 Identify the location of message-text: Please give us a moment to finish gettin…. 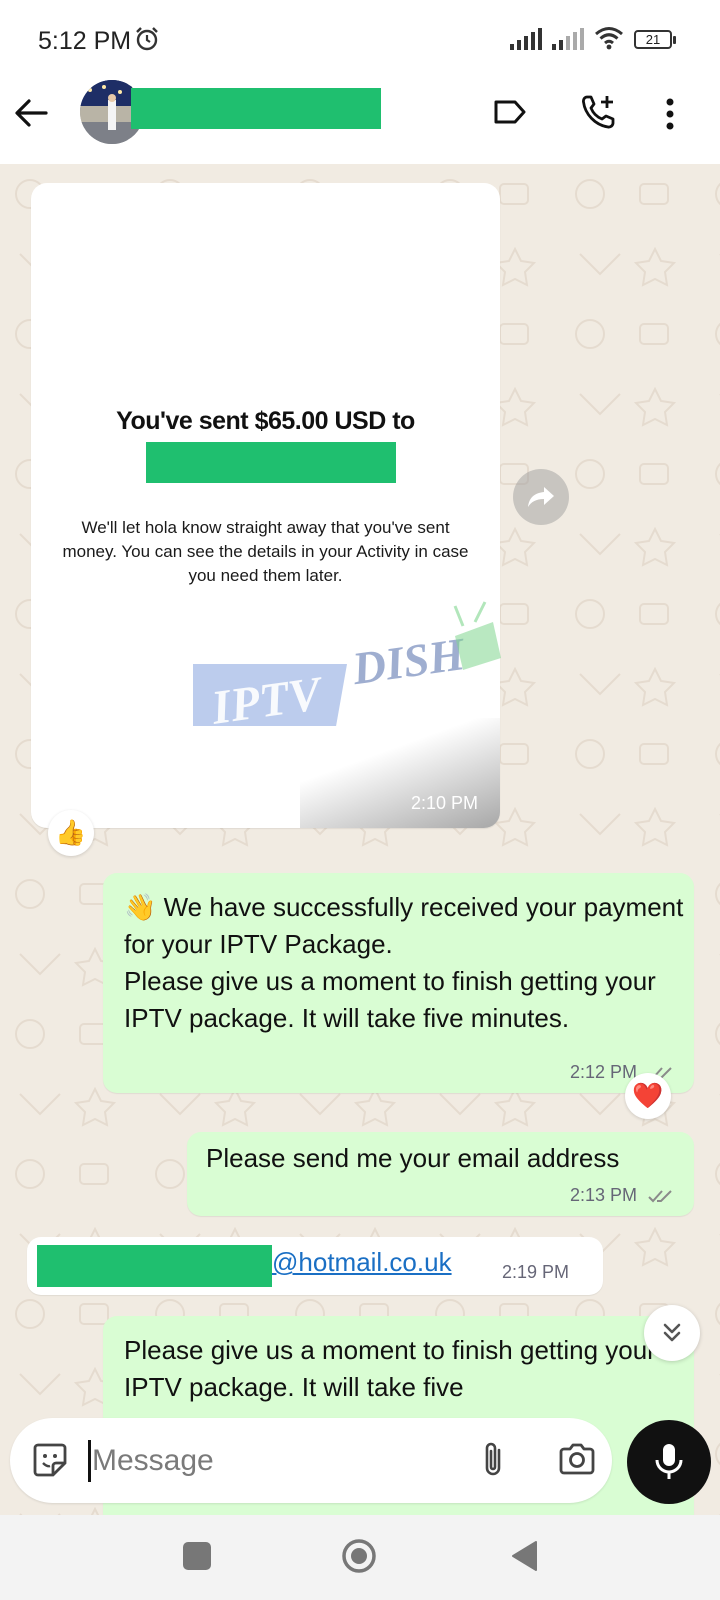
(390, 1368).